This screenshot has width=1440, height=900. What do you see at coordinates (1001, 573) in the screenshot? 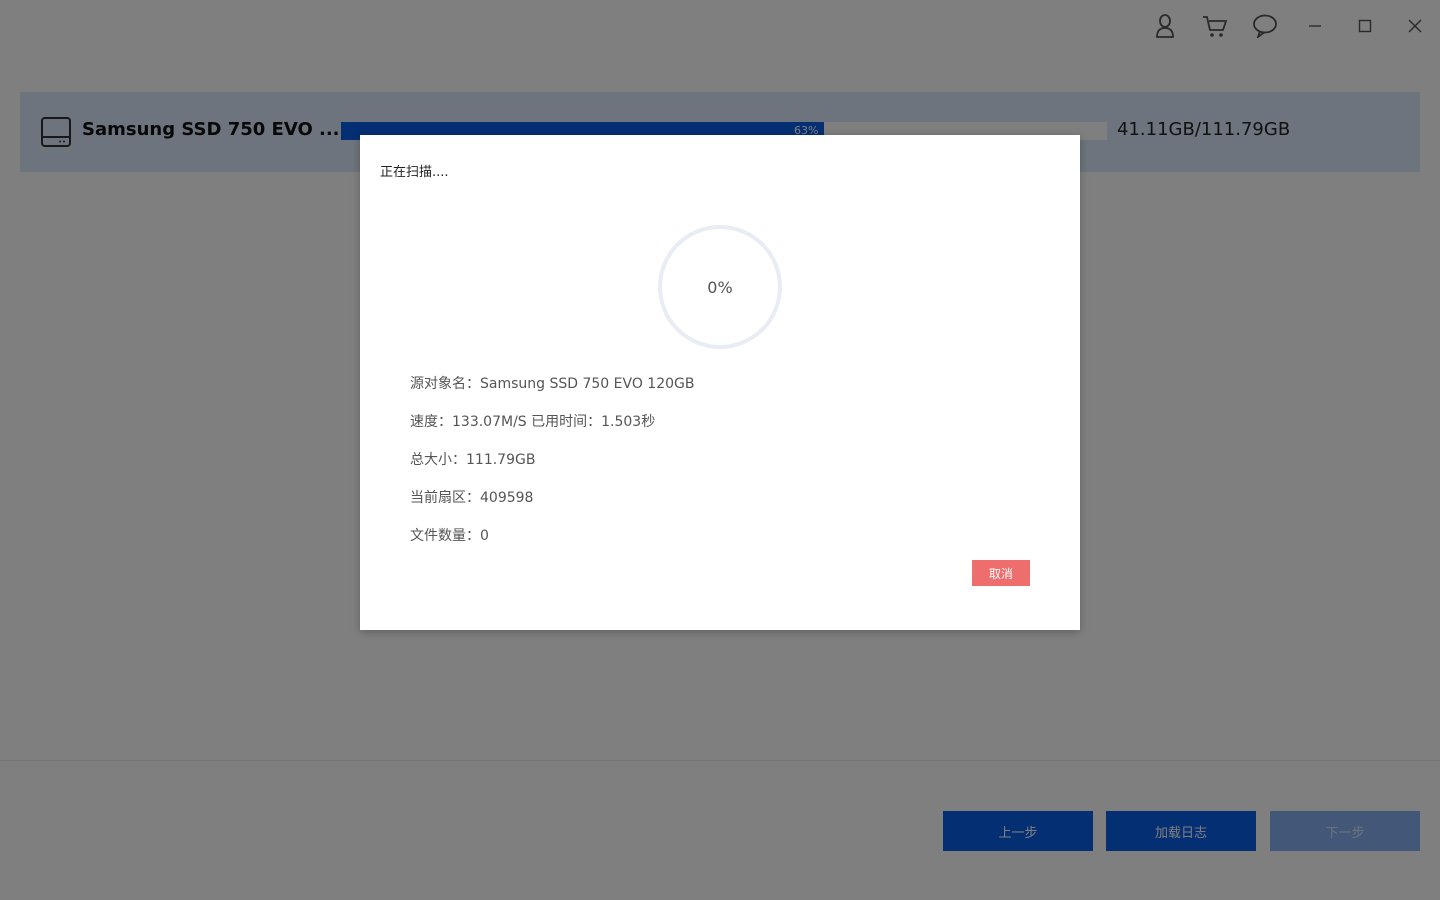
I see `cancel-button: 取消` at bounding box center [1001, 573].